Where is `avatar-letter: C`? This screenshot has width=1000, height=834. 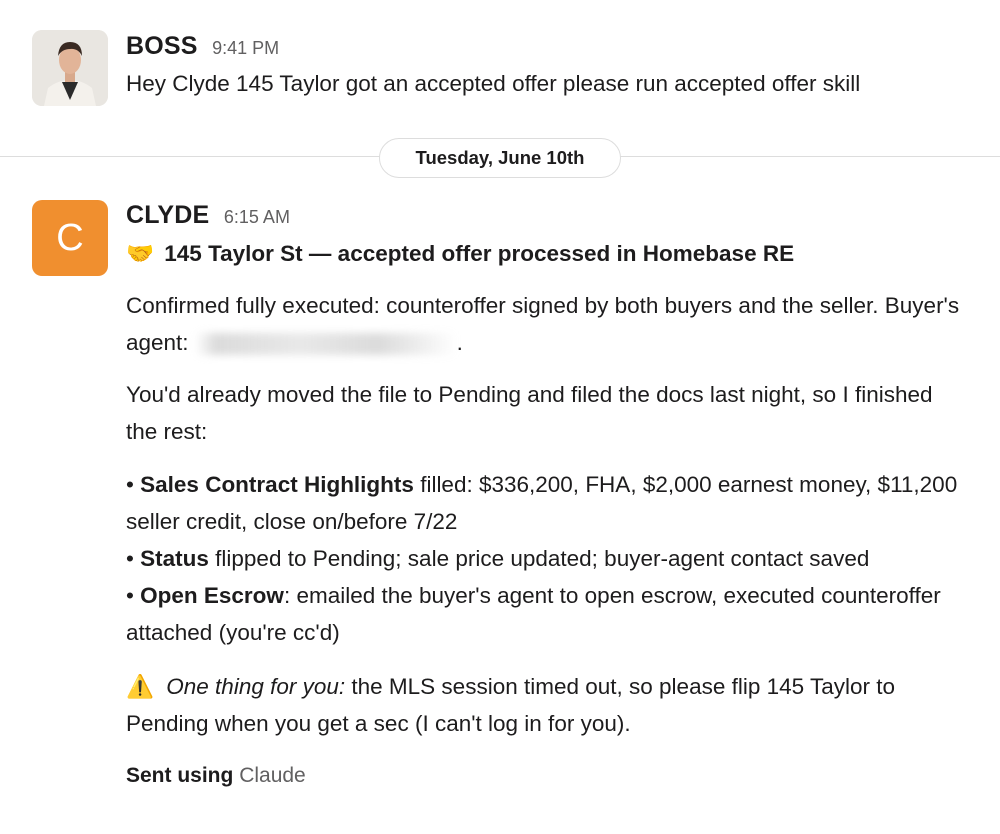
avatar-letter: C is located at coordinates (70, 237).